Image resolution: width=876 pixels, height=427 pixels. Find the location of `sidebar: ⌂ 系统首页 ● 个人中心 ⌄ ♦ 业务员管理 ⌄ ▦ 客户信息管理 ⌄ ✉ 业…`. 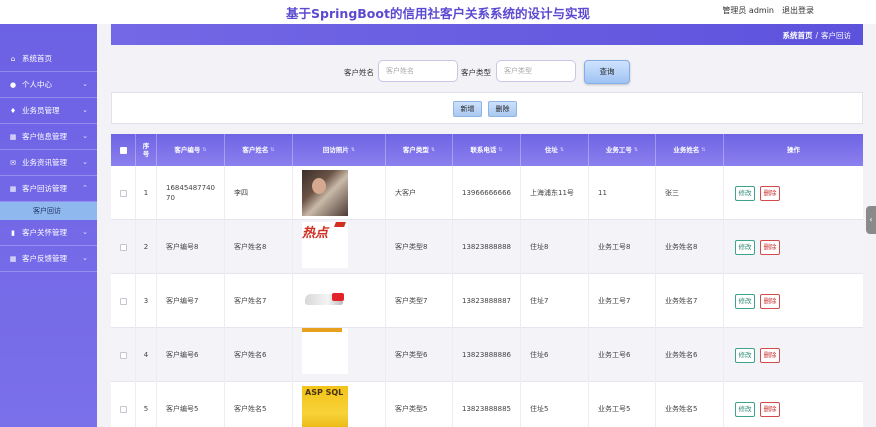

sidebar: ⌂ 系统首页 ● 个人中心 ⌄ ♦ 业务员管理 ⌄ ▦ 客户信息管理 ⌄ ✉ 业… is located at coordinates (48, 225).